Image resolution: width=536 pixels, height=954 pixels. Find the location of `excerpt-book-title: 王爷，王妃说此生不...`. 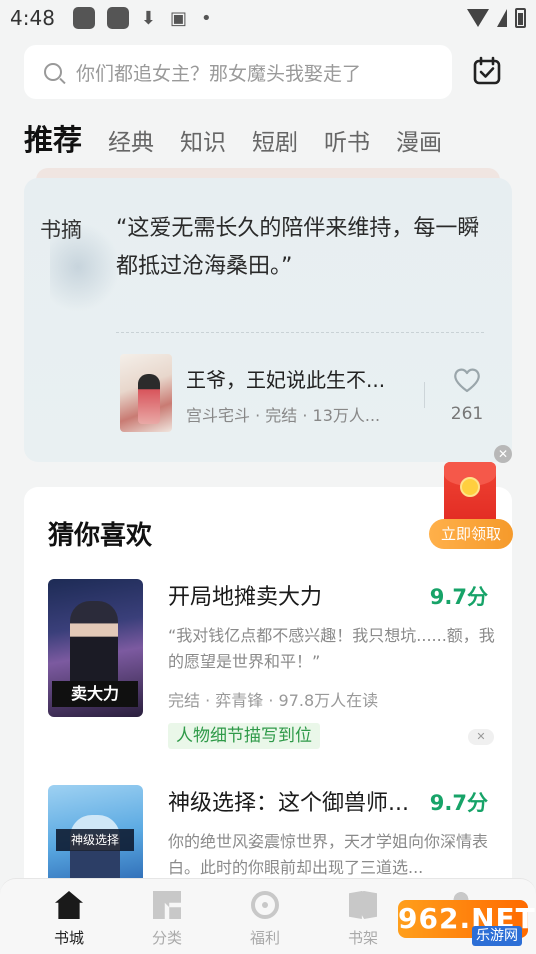

excerpt-book-title: 王爷，王妃说此生不... is located at coordinates (285, 378).